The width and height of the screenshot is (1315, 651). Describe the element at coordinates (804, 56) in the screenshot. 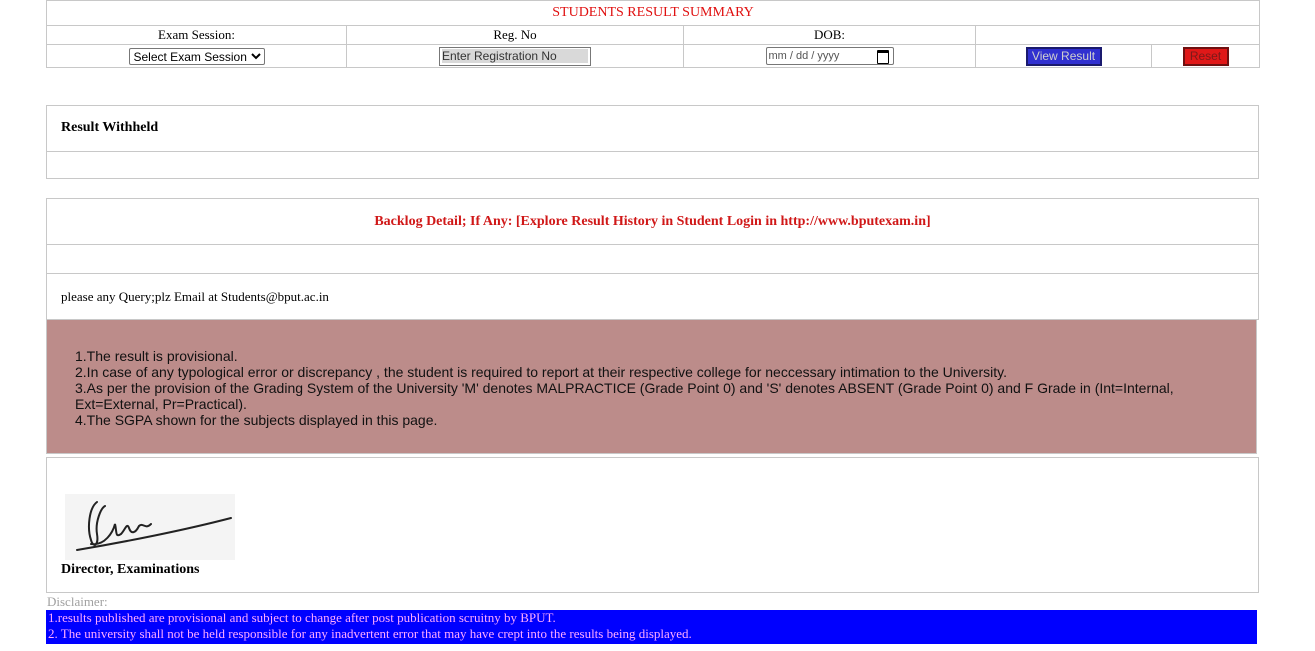

I see `dob-placeholder: mm / dd / yyyy` at that location.